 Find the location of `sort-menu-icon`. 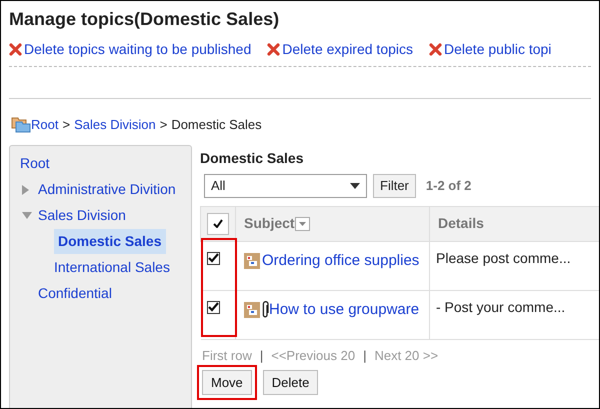

sort-menu-icon is located at coordinates (302, 223).